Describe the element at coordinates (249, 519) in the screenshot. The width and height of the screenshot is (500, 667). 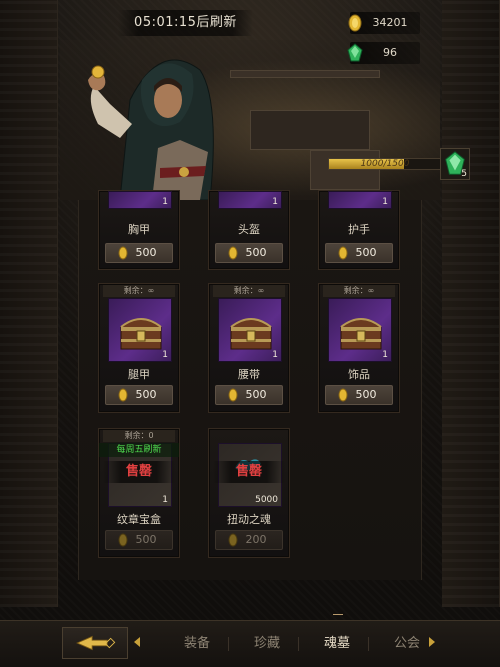
I see `item-name: 扭动之魂` at that location.